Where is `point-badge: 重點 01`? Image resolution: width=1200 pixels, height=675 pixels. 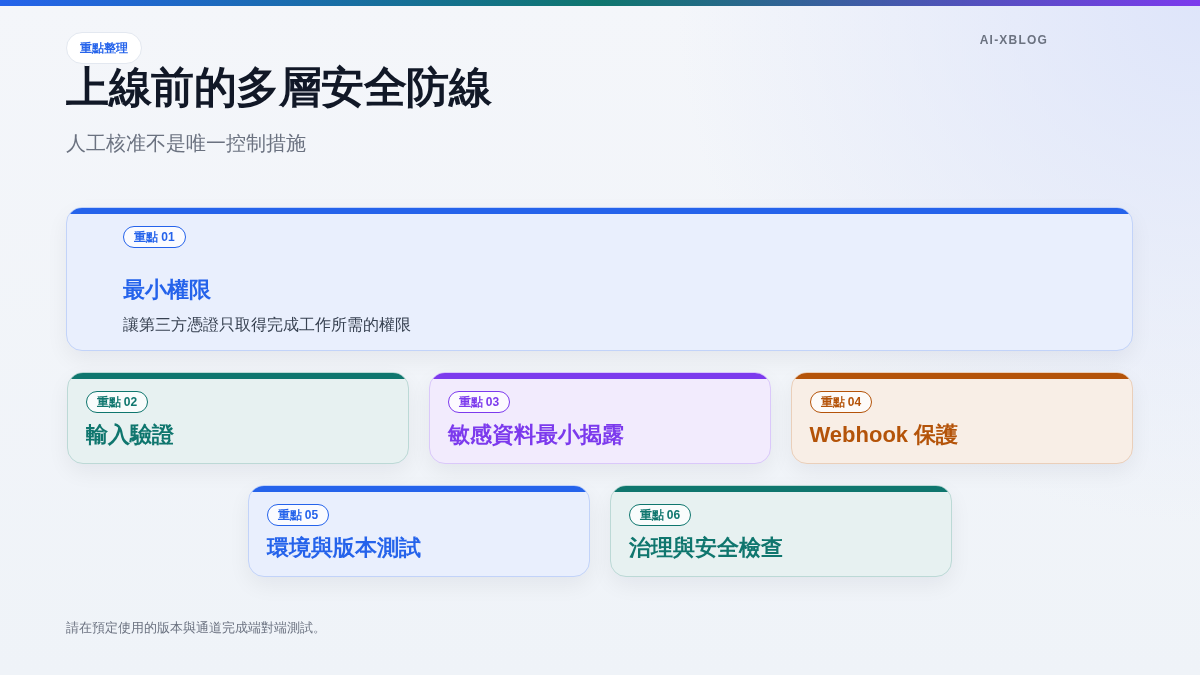 point-badge: 重點 01 is located at coordinates (154, 237).